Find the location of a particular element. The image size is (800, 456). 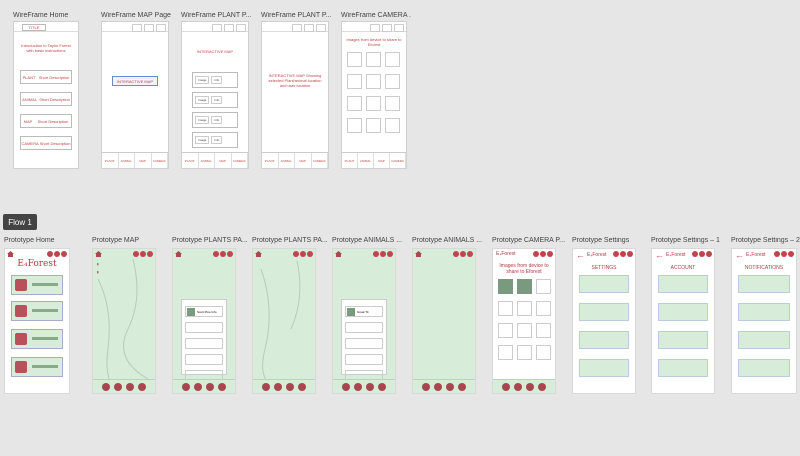

wf-nav-map: MAP is located at coordinates (382, 160).